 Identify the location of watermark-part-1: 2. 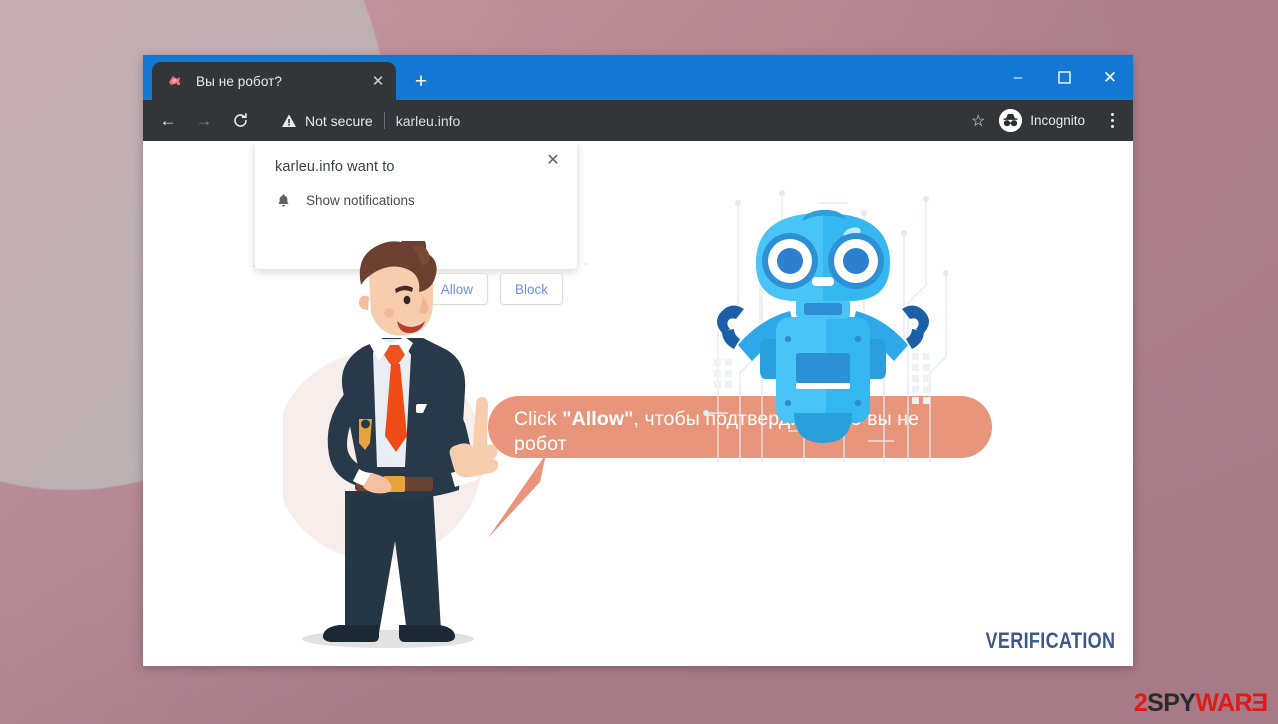
(1140, 703).